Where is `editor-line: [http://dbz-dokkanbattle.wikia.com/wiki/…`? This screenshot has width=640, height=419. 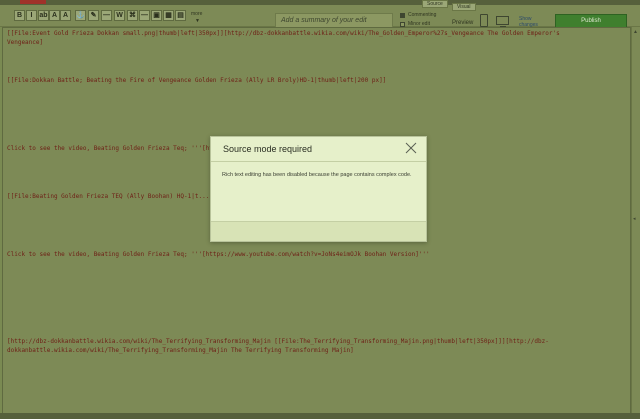
editor-line: [http://dbz-dokkanbattle.wikia.com/wiki/… is located at coordinates (278, 341).